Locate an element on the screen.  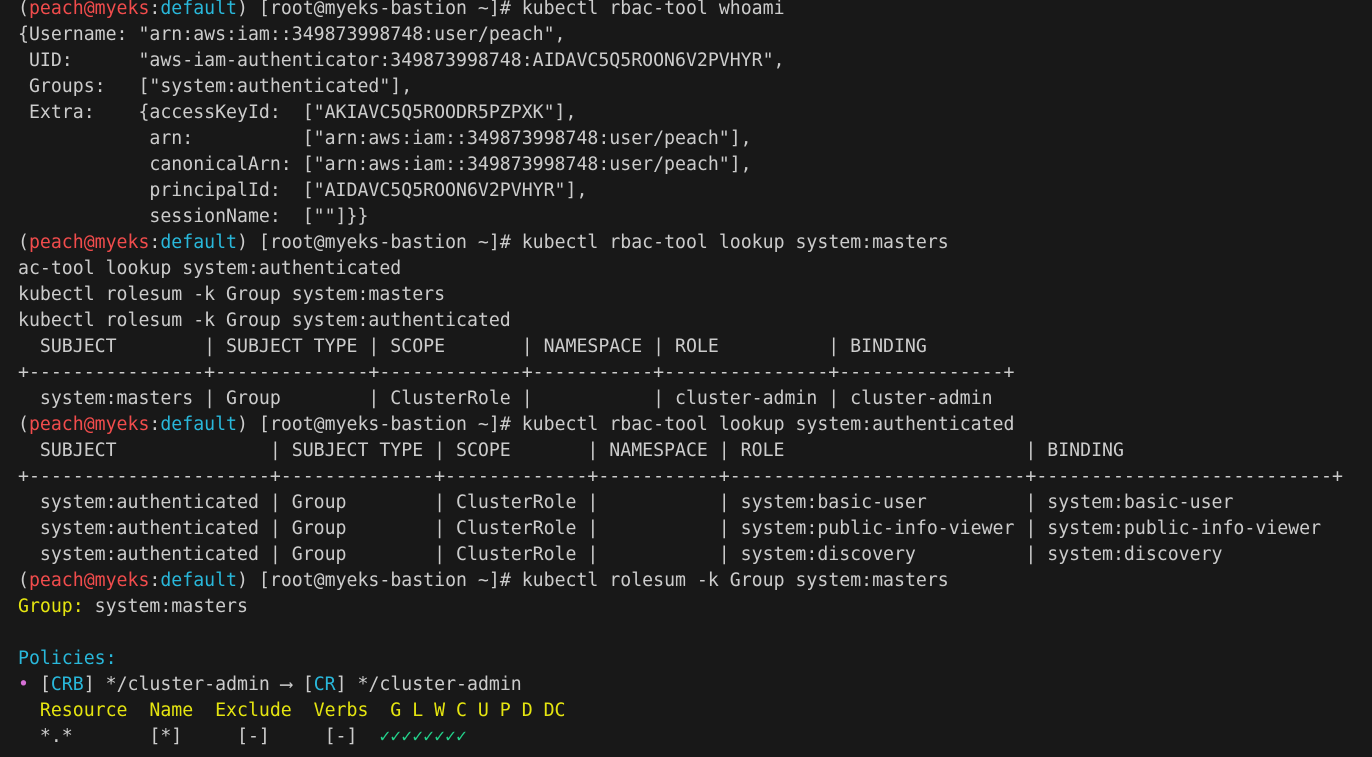
verbs-table-row: *.* [*] [-] [-] ✓✓✓✓✓✓✓✓ is located at coordinates (695, 737).